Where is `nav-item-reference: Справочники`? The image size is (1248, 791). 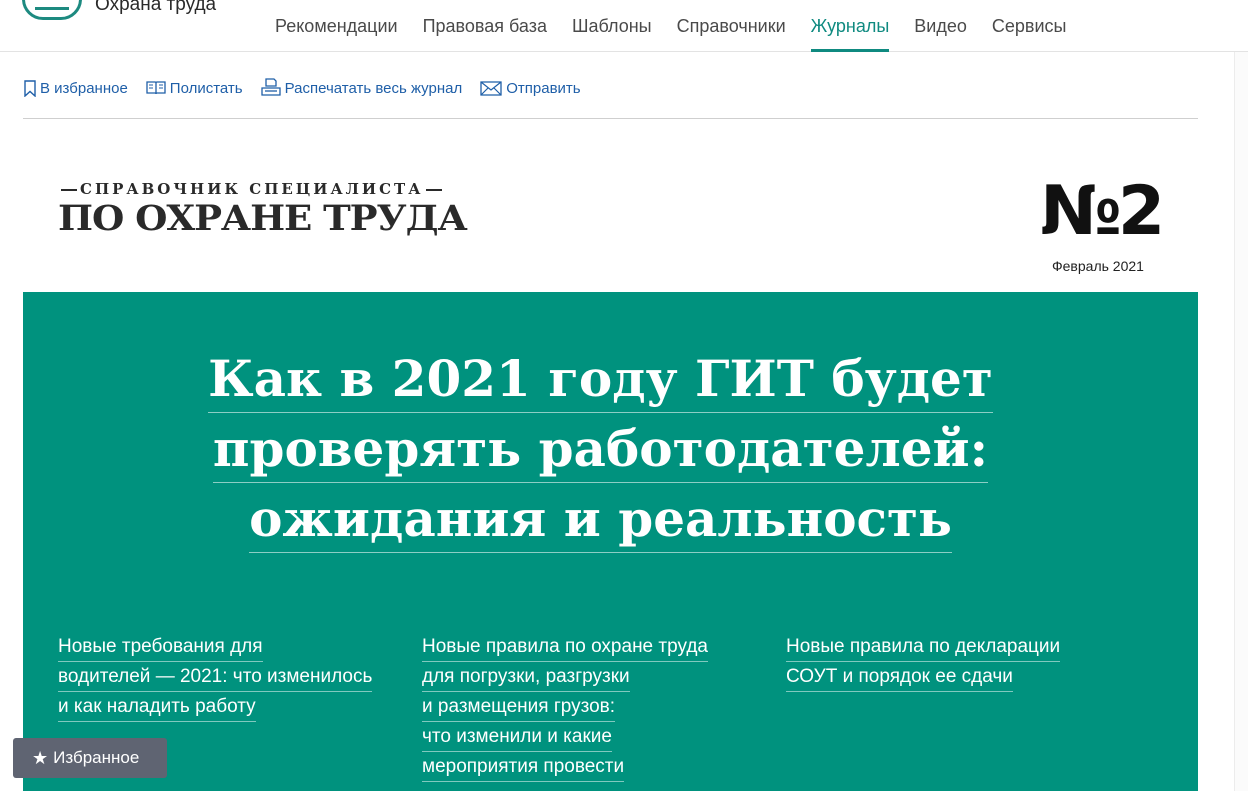
nav-item-reference: Справочники is located at coordinates (731, 33).